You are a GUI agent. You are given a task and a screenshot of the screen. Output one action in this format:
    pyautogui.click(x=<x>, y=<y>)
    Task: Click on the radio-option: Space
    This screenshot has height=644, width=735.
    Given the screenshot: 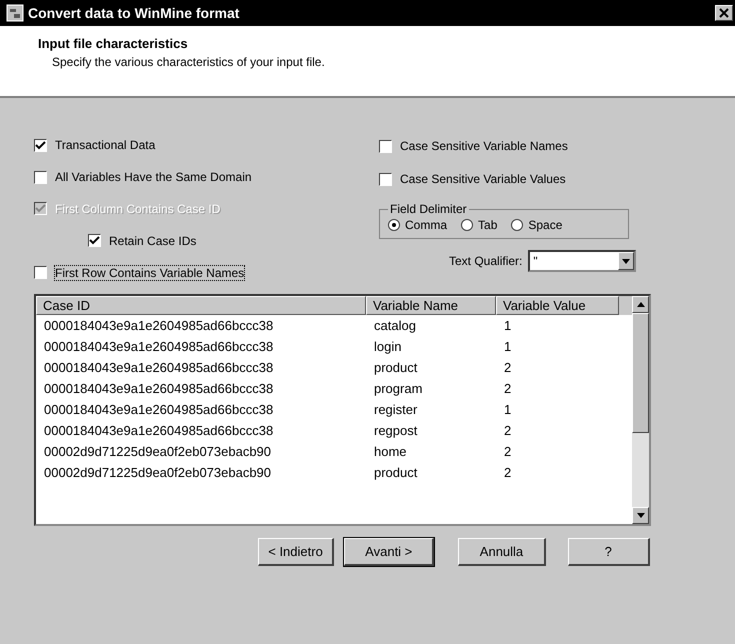 What is the action you would take?
    pyautogui.click(x=536, y=225)
    